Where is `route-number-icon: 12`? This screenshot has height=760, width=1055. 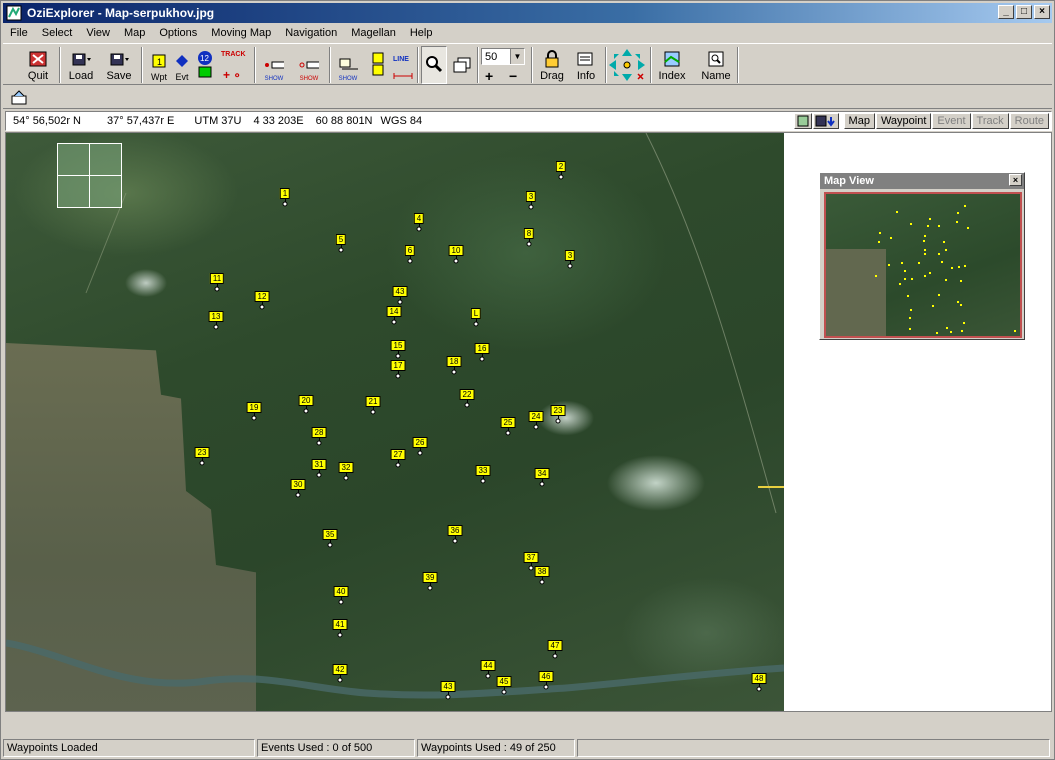
route-number-icon: 12 is located at coordinates (205, 58).